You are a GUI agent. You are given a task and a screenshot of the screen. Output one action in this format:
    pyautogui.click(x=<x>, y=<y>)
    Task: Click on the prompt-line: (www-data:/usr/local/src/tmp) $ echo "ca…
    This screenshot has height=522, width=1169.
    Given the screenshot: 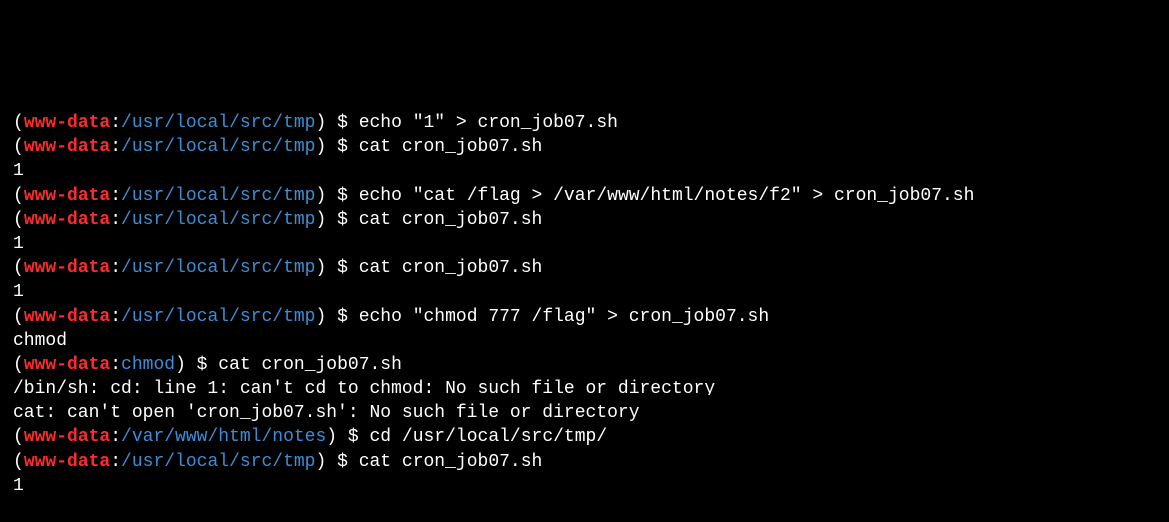 What is the action you would take?
    pyautogui.click(x=588, y=196)
    